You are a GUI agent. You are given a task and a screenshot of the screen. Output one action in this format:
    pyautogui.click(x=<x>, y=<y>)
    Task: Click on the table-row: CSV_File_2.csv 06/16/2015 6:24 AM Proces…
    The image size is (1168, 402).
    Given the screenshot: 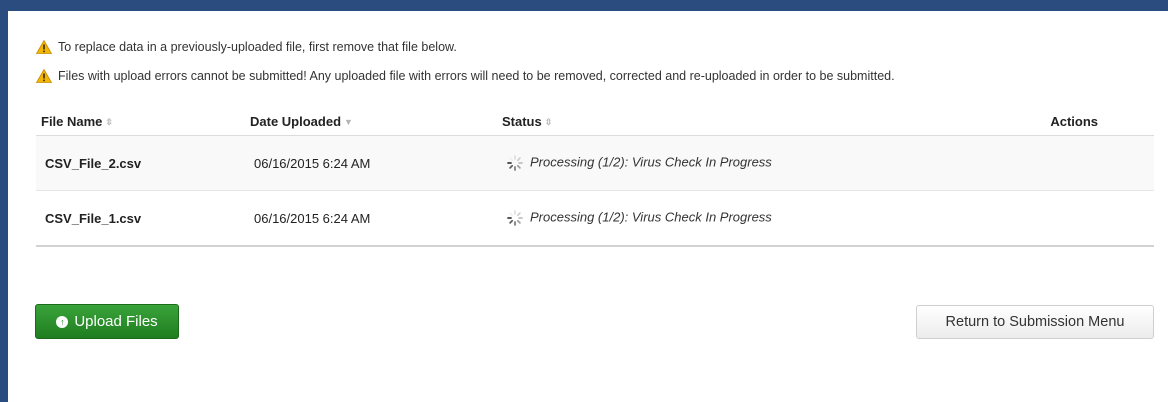 What is the action you would take?
    pyautogui.click(x=595, y=163)
    